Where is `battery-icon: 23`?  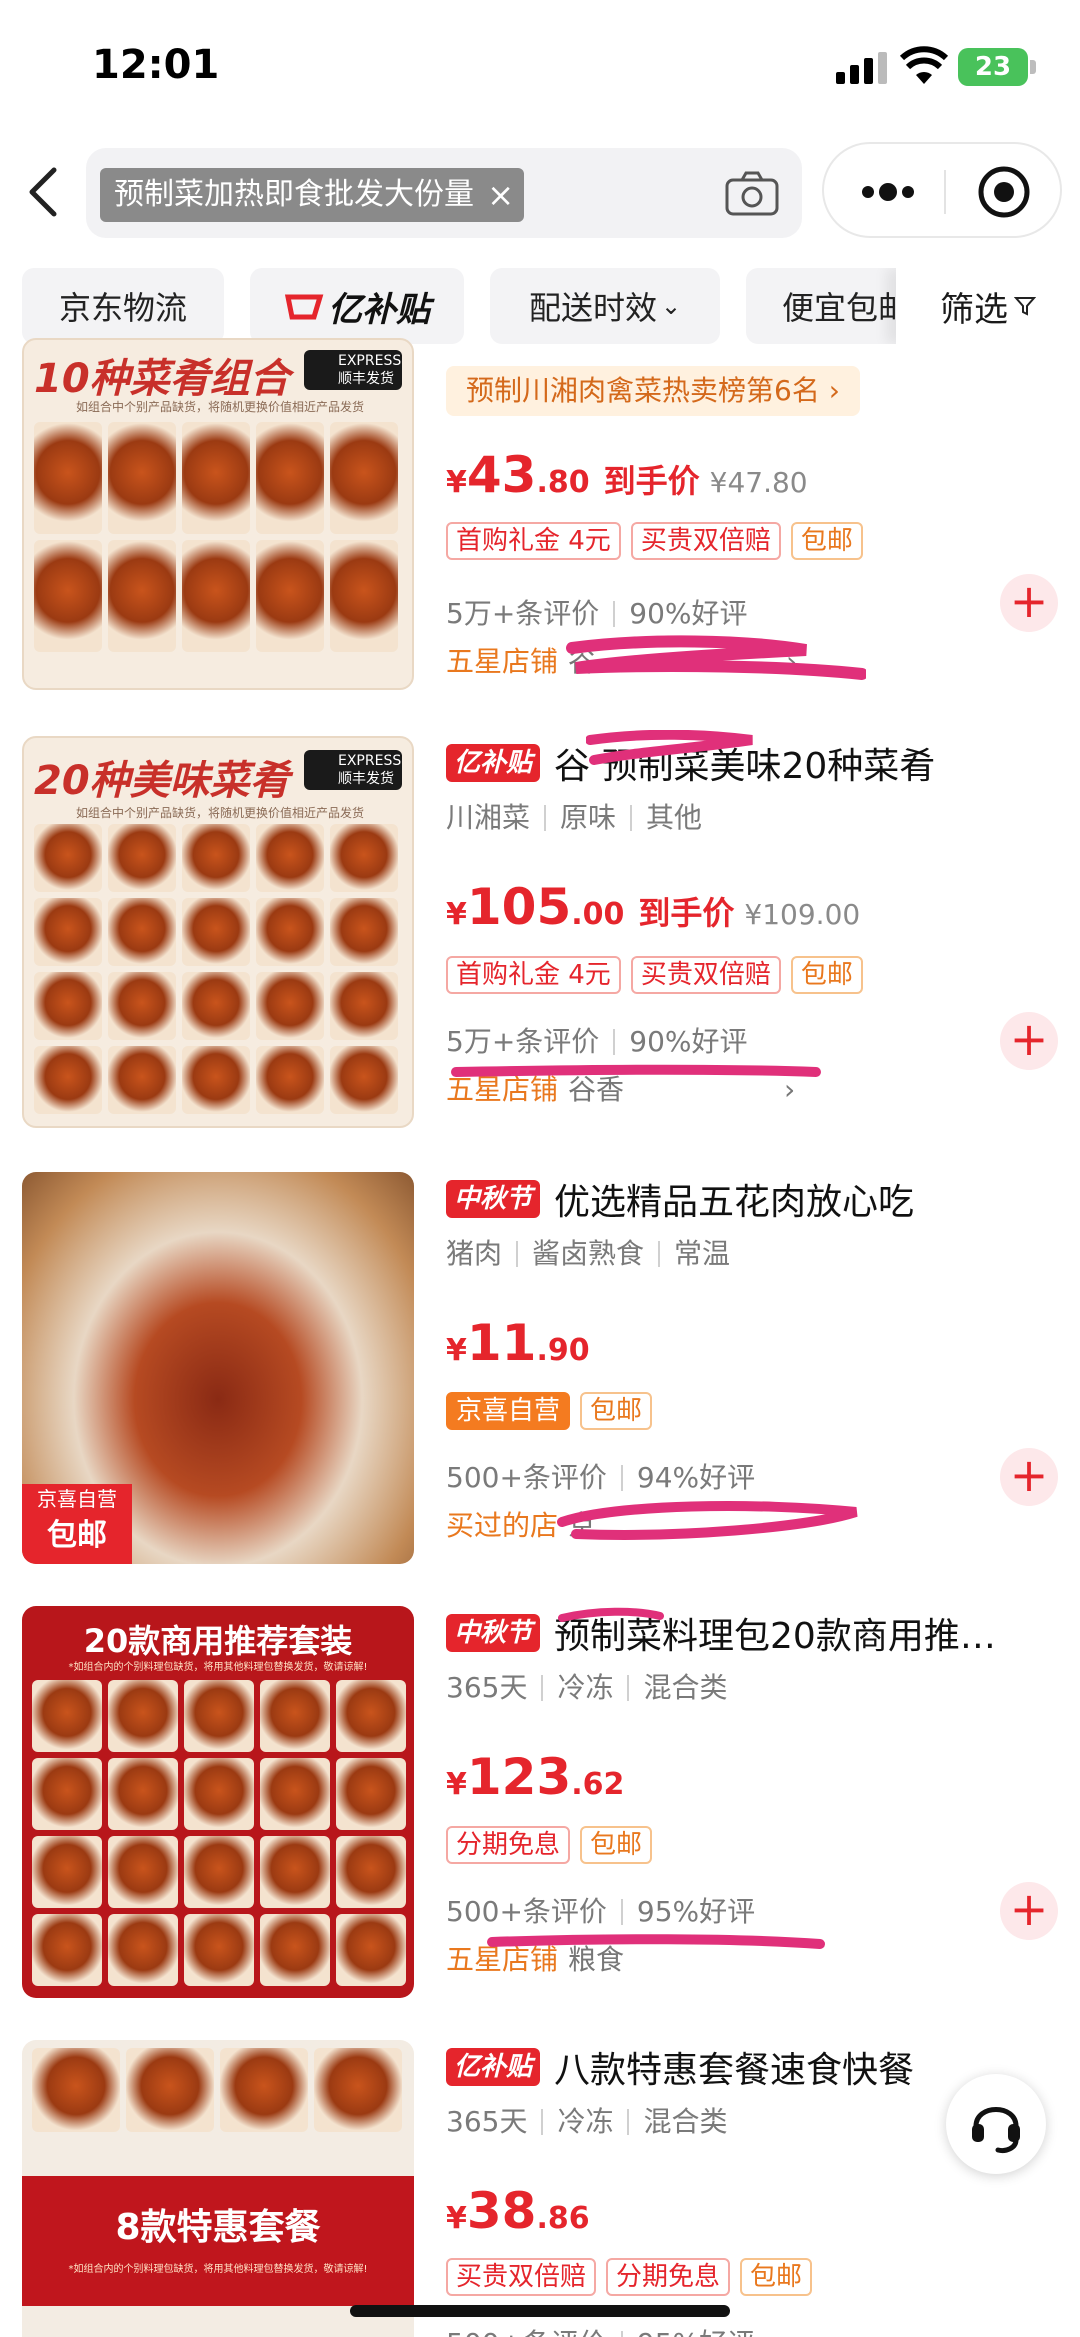 battery-icon: 23 is located at coordinates (993, 67).